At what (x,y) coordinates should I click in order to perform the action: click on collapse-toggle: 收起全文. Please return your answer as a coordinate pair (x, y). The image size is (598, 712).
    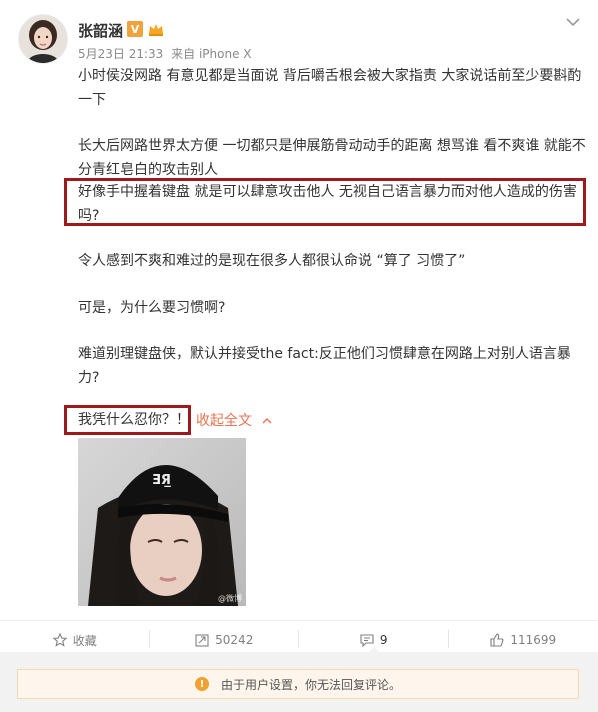
    Looking at the image, I should click on (234, 420).